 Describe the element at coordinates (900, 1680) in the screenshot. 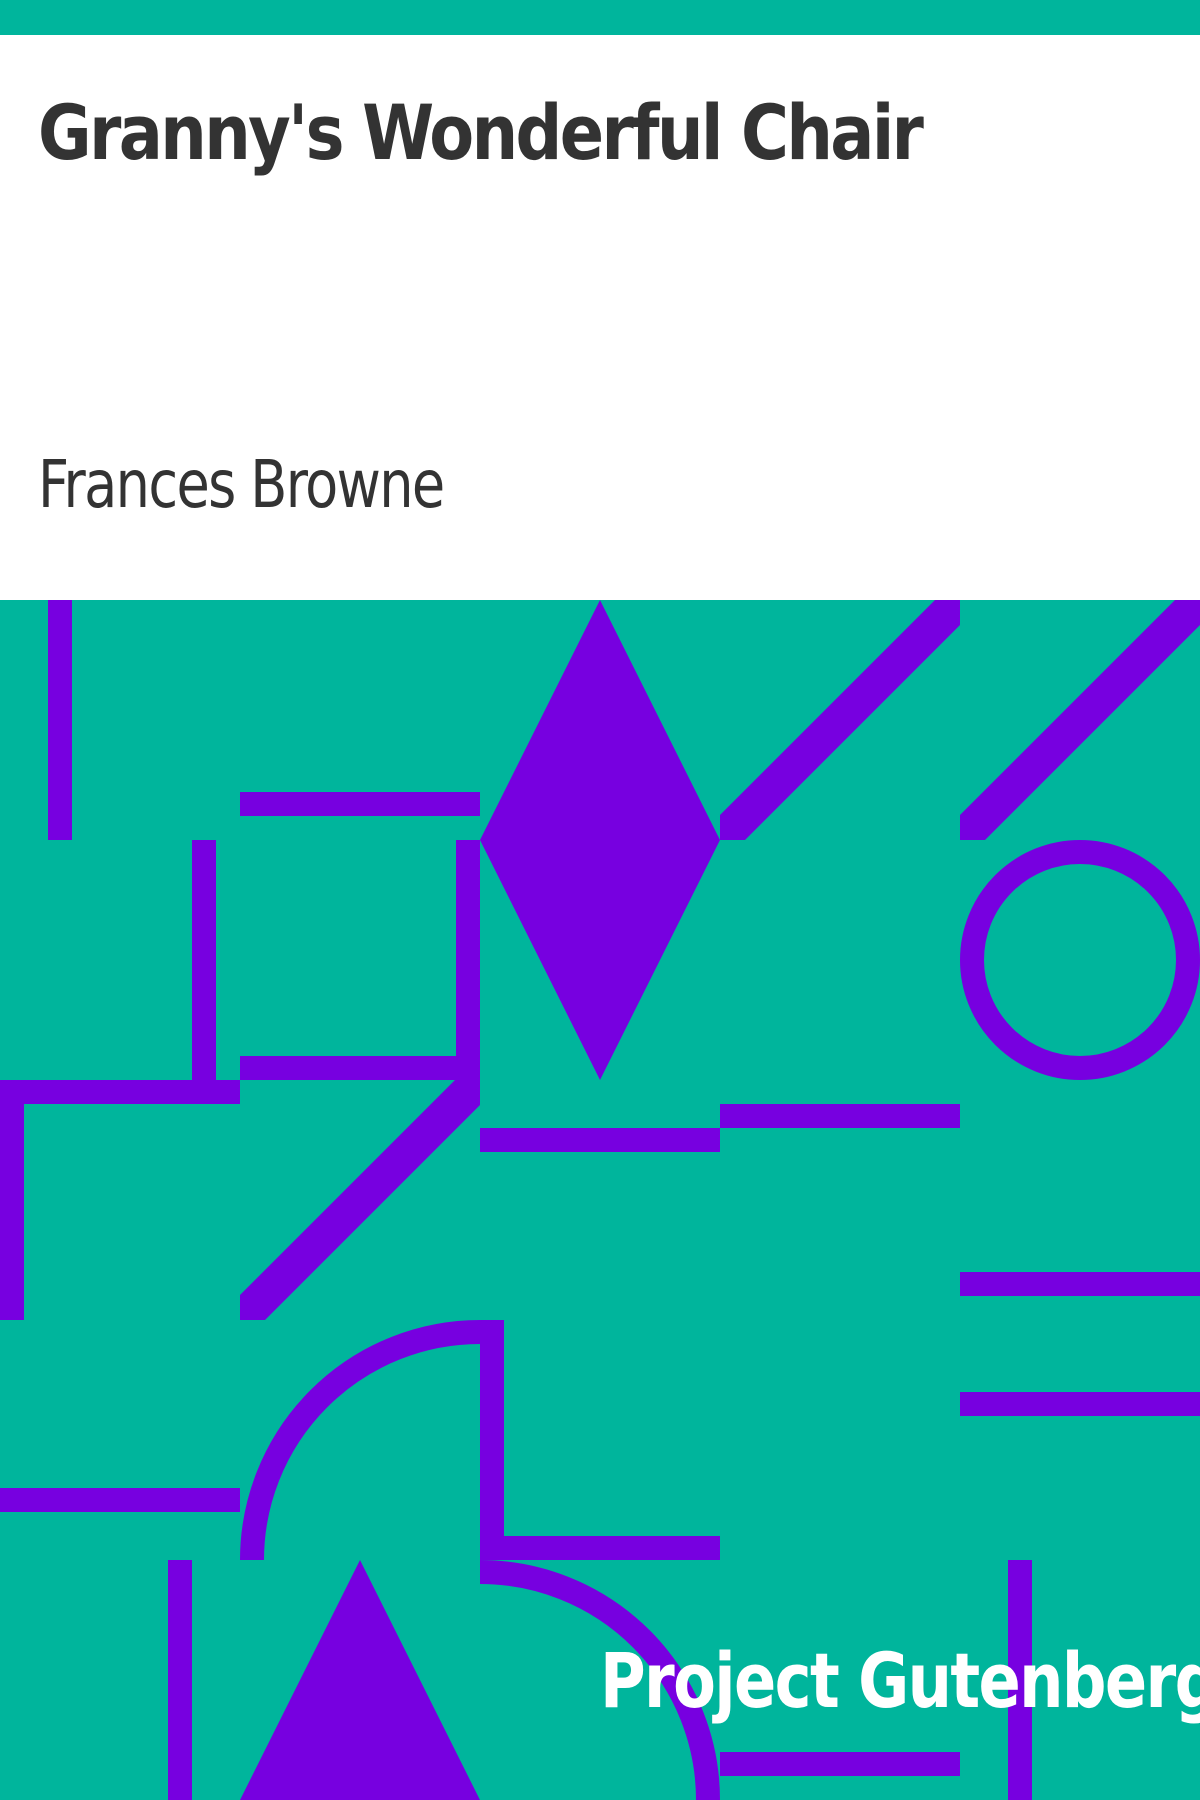

I see `publisher-name: Project Gutenberg` at that location.